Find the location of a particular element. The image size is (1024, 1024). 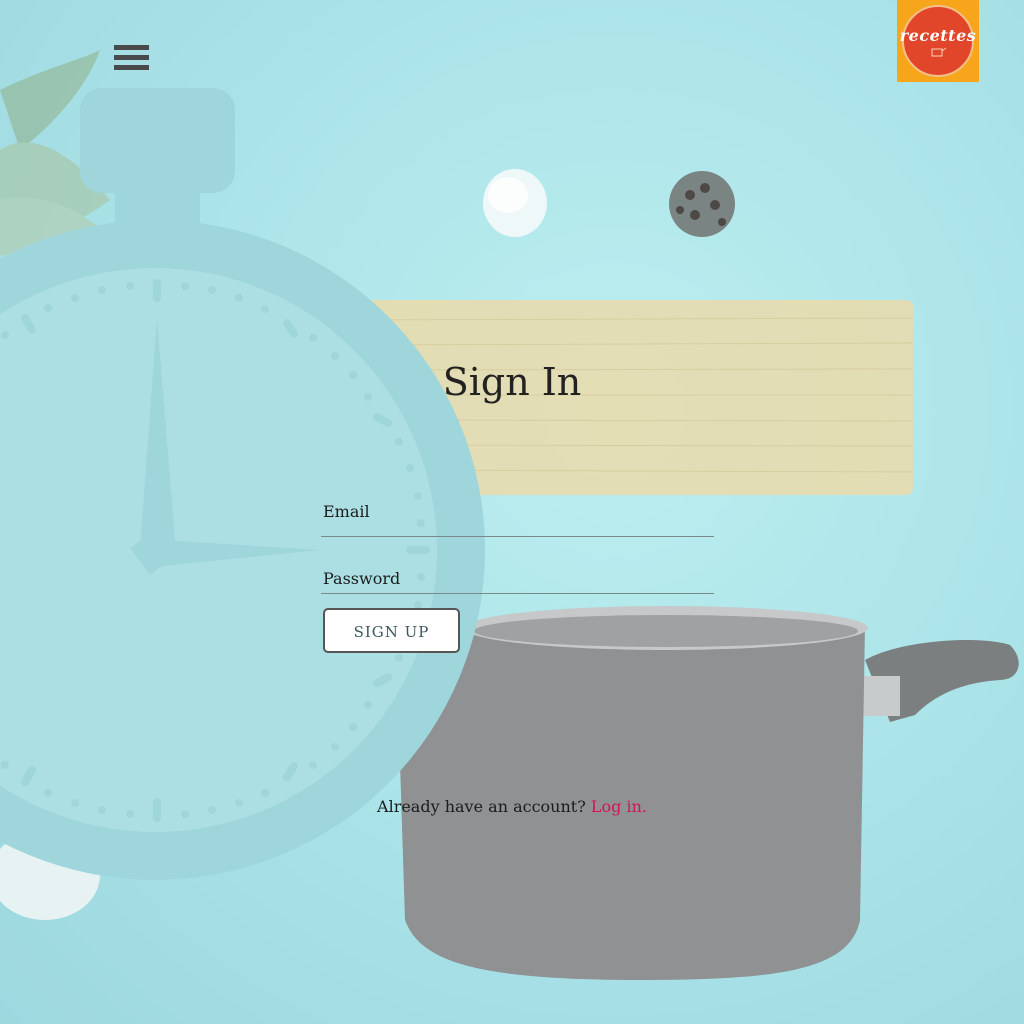

password-field is located at coordinates (517, 579).